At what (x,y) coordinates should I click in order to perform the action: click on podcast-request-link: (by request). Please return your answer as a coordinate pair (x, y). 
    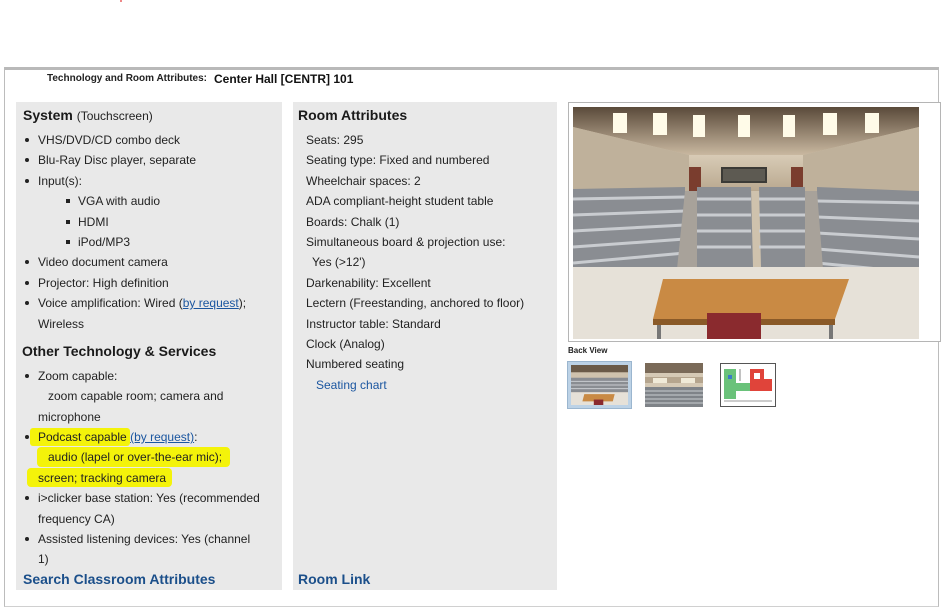
    Looking at the image, I should click on (162, 437).